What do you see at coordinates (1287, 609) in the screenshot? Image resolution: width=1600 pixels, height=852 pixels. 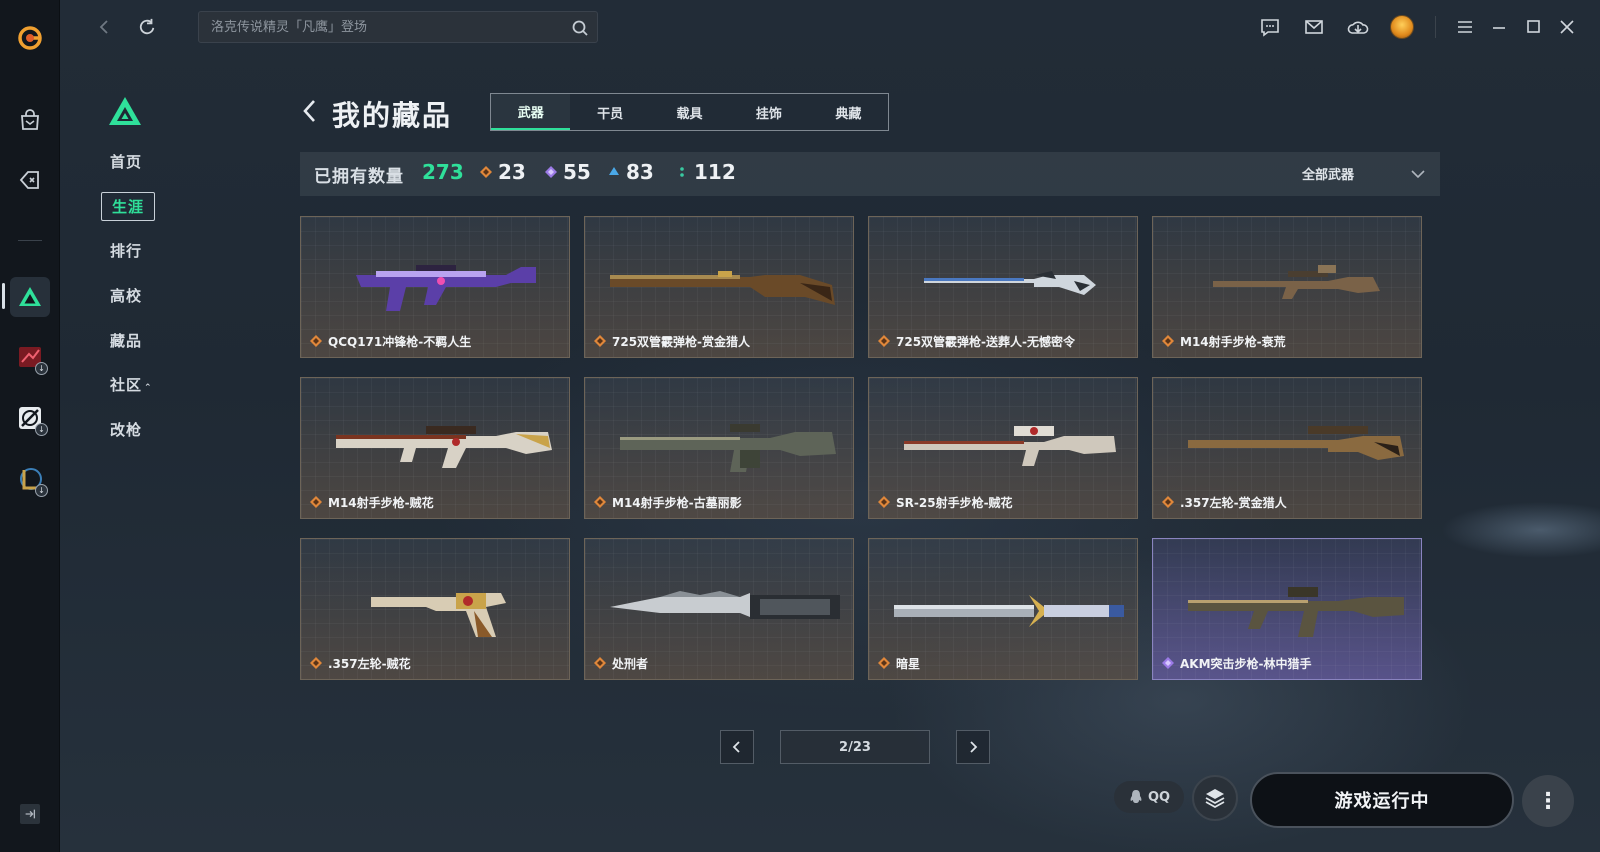 I see `item-card: AKM突击步枪-林中猎手` at bounding box center [1287, 609].